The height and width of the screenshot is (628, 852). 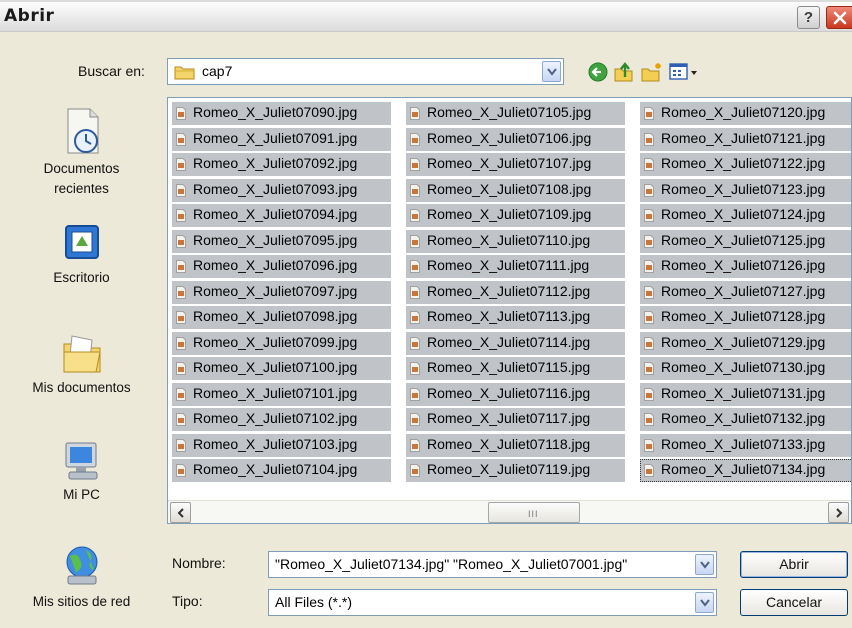 What do you see at coordinates (745, 343) in the screenshot?
I see `file-item: Romeo_X_Juliet07129.jpg` at bounding box center [745, 343].